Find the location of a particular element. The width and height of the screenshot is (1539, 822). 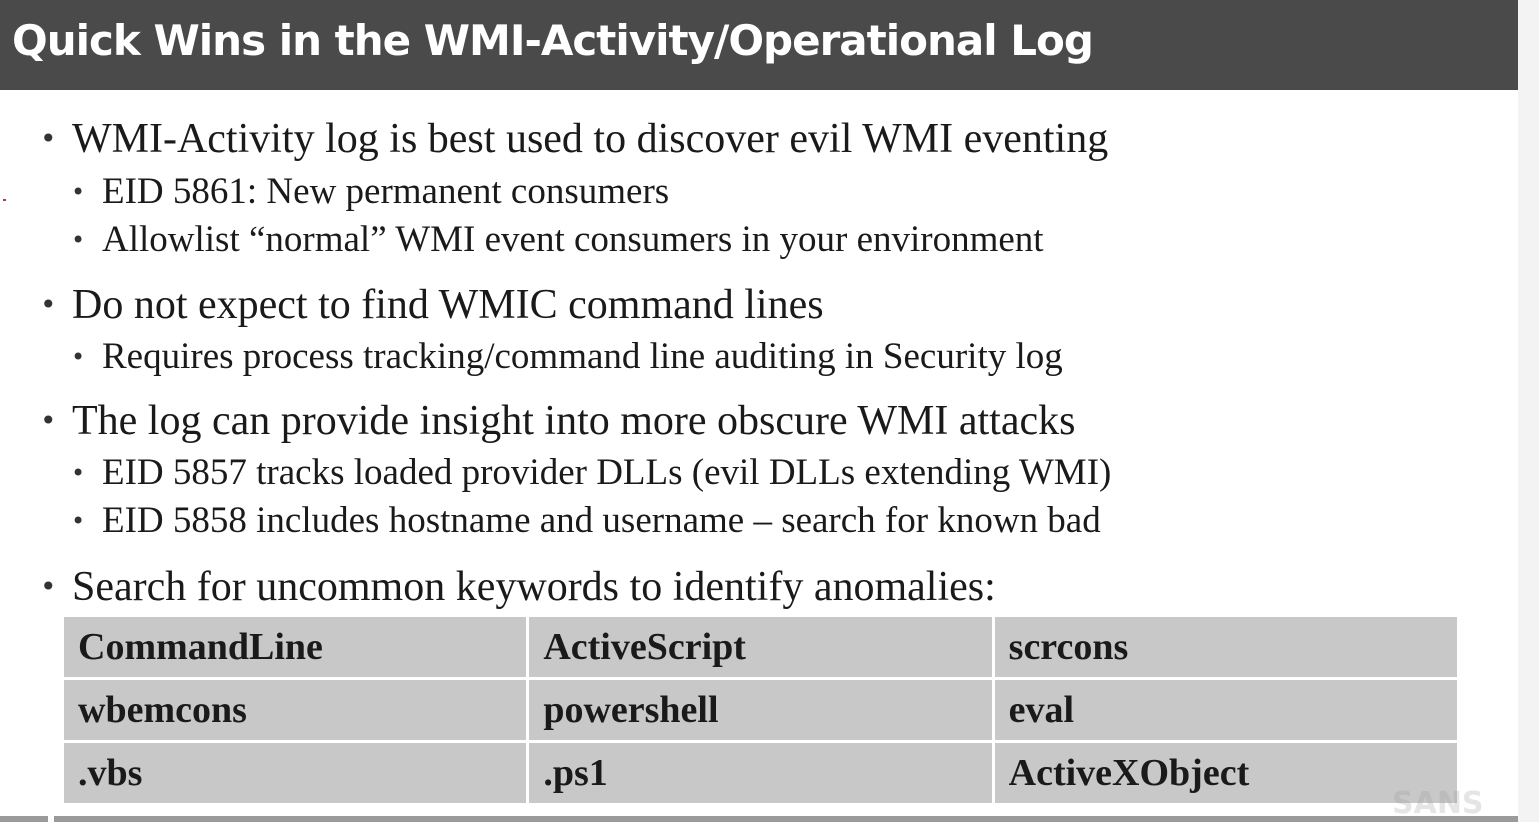

sub-bullet-text: EID 5861: New permanent consumers is located at coordinates (386, 191).